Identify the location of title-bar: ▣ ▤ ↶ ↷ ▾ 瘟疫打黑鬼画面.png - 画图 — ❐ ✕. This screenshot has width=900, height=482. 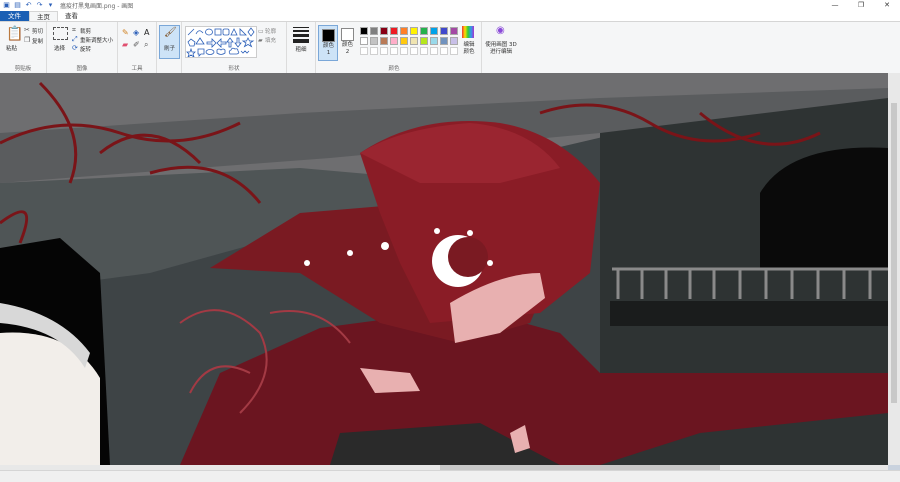
(450, 5).